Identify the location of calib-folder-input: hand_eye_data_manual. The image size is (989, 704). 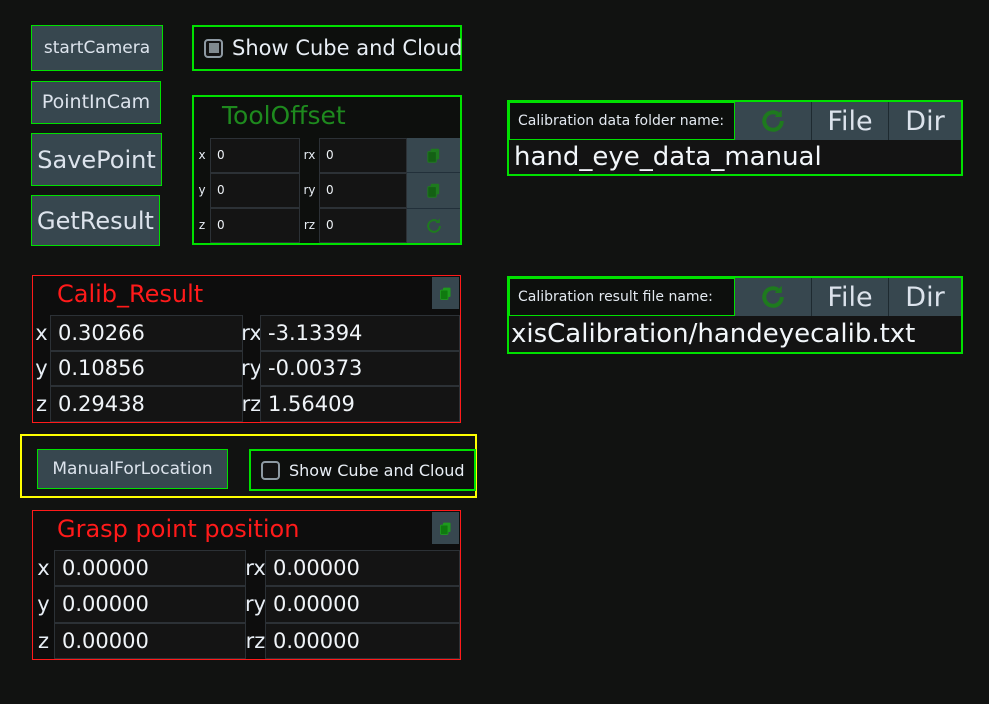
(735, 157).